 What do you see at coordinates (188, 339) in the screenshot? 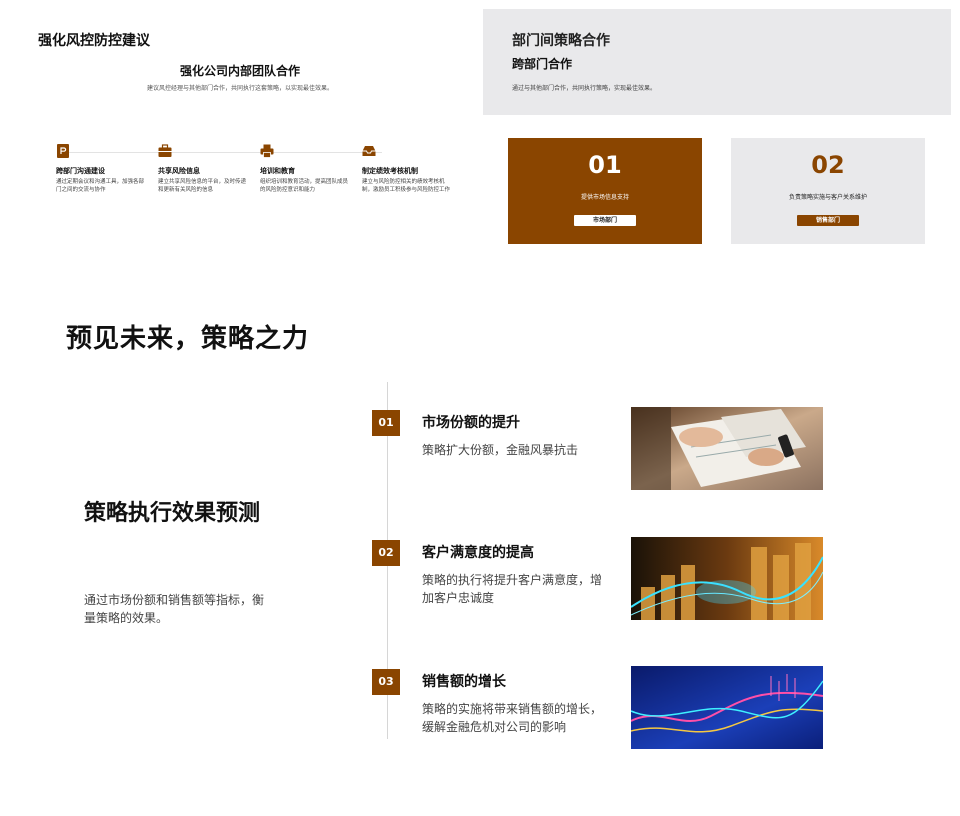
I see `slide3-title: 预见未来，策略之力` at bounding box center [188, 339].